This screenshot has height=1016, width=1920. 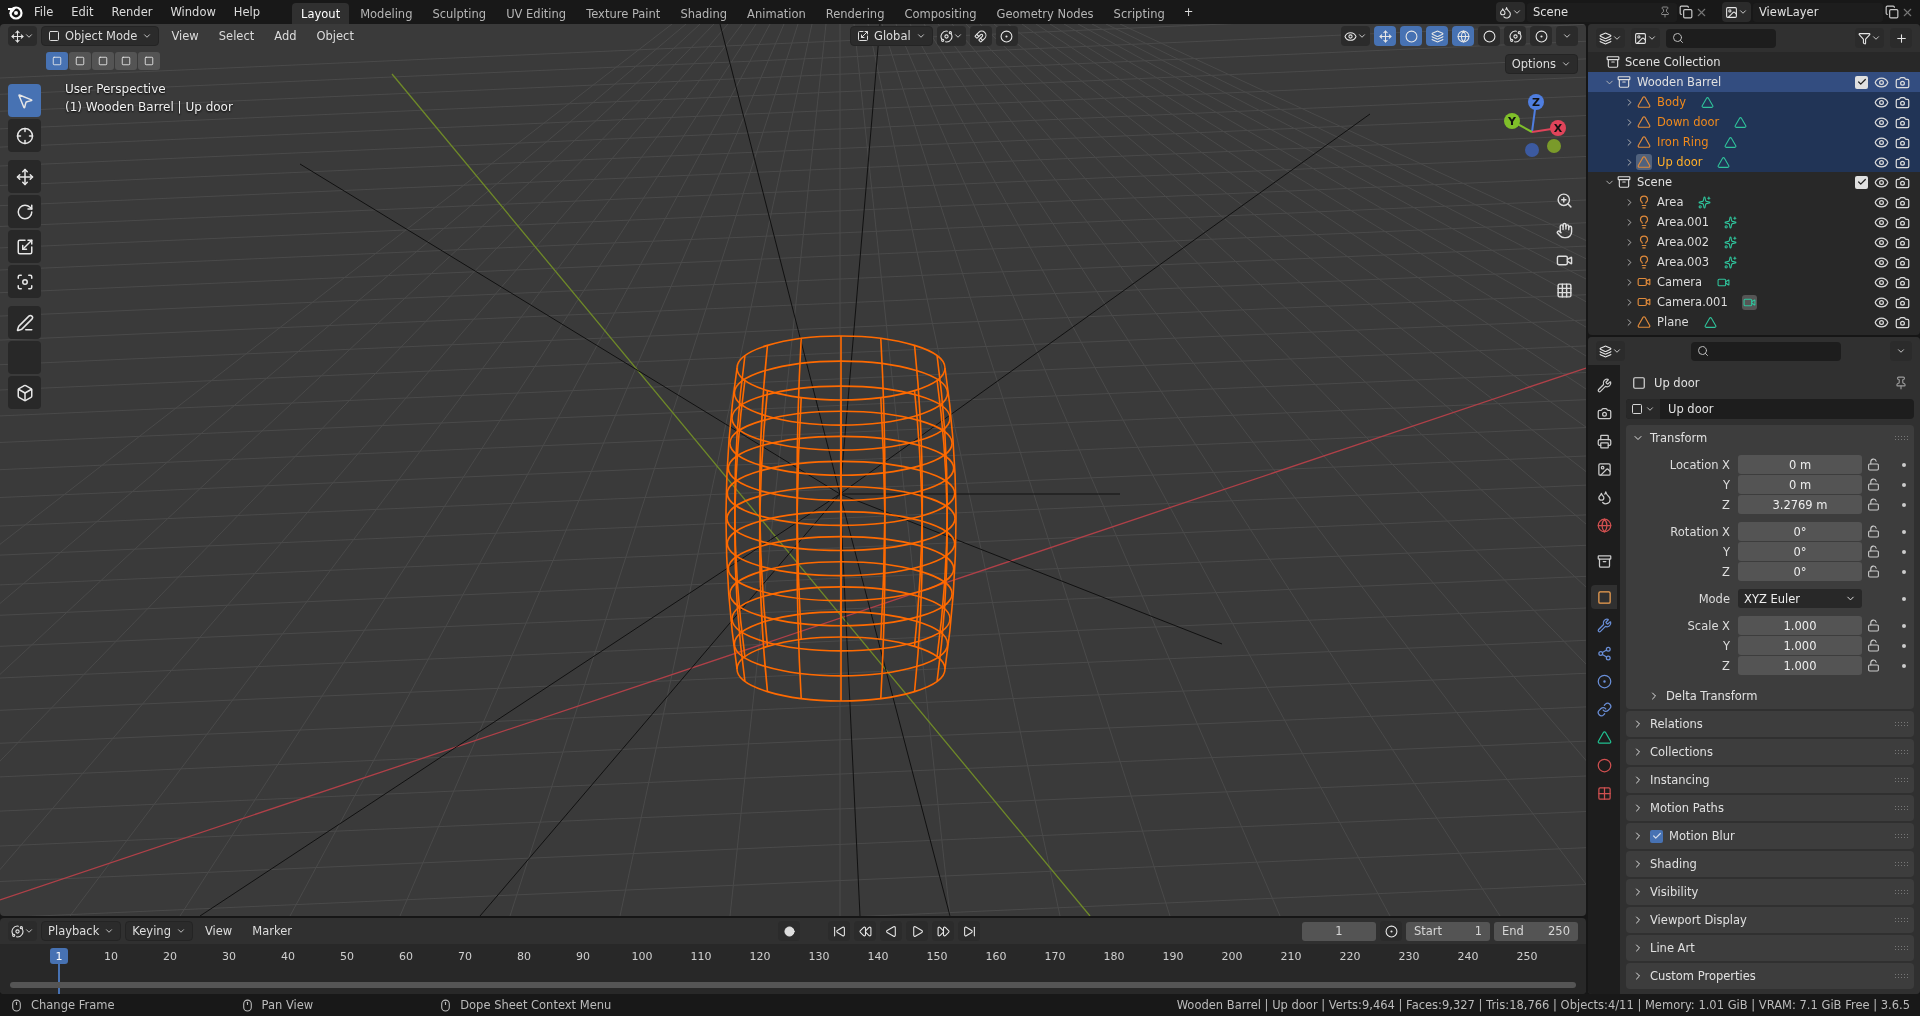 I want to click on panel-header: Visibility, so click(x=1770, y=892).